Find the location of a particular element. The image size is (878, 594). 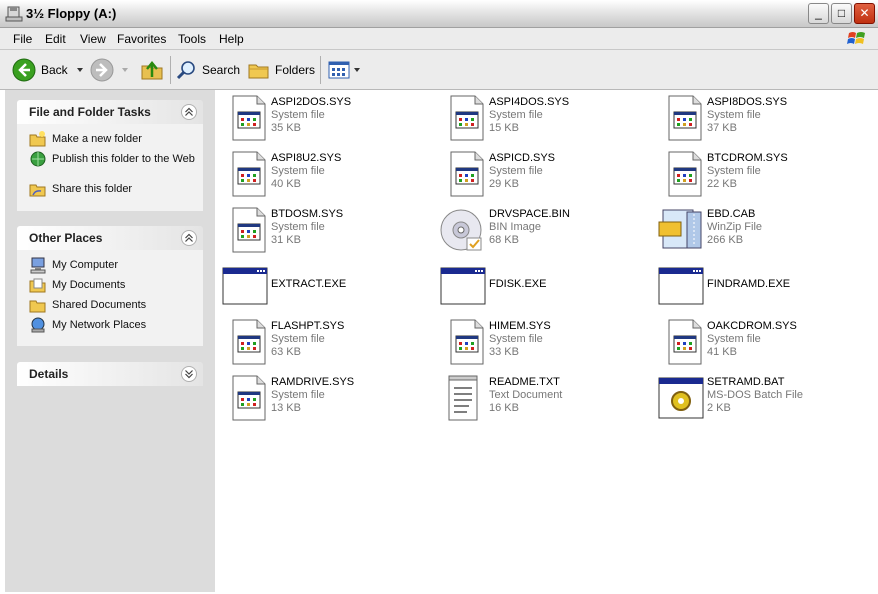

search-button: Search is located at coordinates (207, 70).